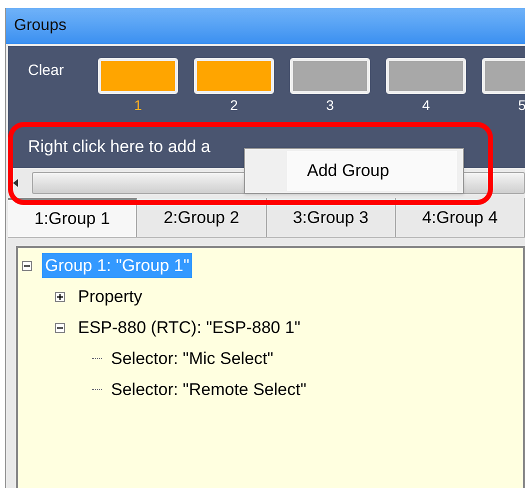  I want to click on group-number: 1, so click(138, 105).